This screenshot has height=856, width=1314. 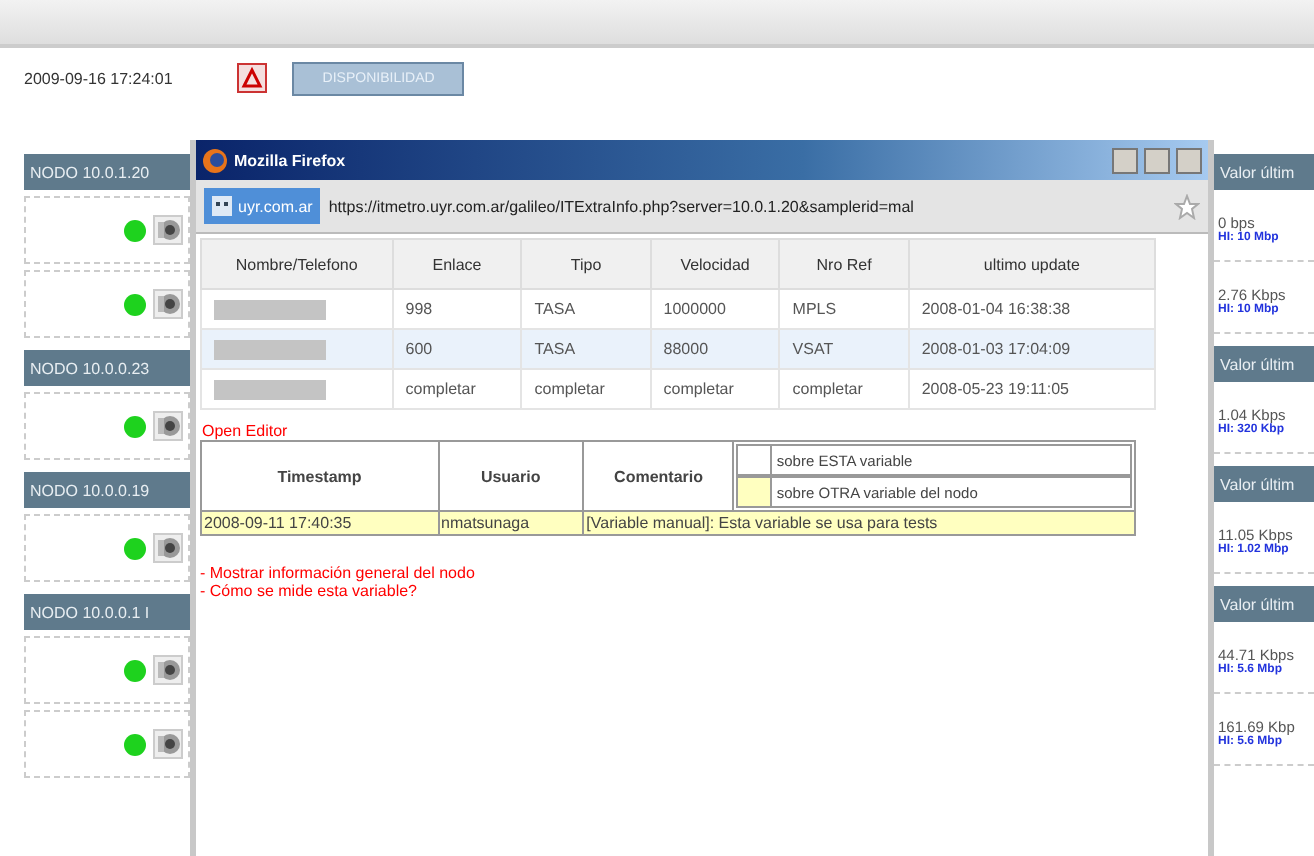 What do you see at coordinates (457, 264) in the screenshot?
I see `column-header: Enlace` at bounding box center [457, 264].